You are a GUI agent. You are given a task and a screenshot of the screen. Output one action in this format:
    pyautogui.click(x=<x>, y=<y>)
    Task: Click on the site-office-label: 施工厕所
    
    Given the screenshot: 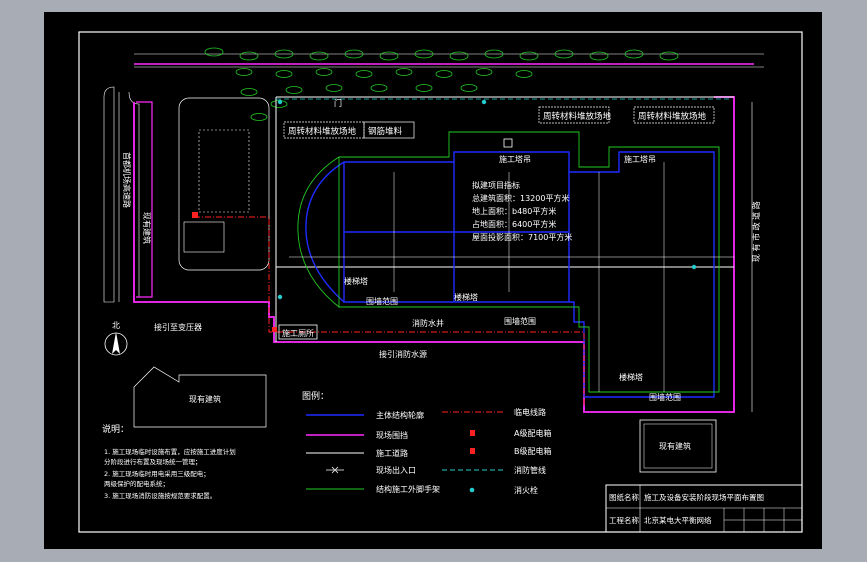 What is the action you would take?
    pyautogui.click(x=298, y=333)
    